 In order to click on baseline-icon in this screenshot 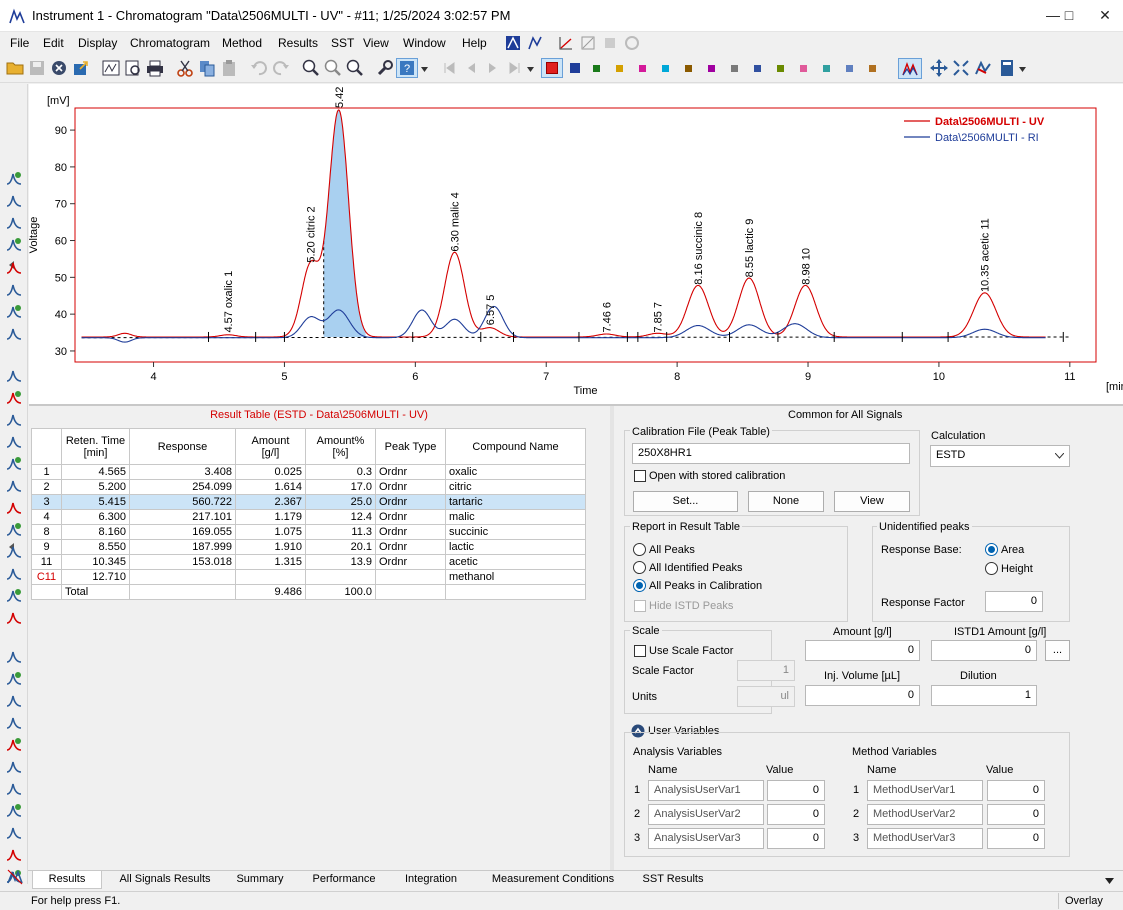, I will do `click(14, 398)`.